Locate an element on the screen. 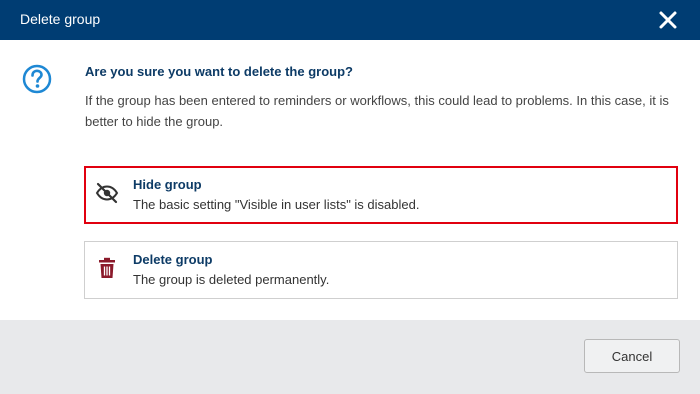 The height and width of the screenshot is (394, 700). delete-group-title: Delete group is located at coordinates (173, 259).